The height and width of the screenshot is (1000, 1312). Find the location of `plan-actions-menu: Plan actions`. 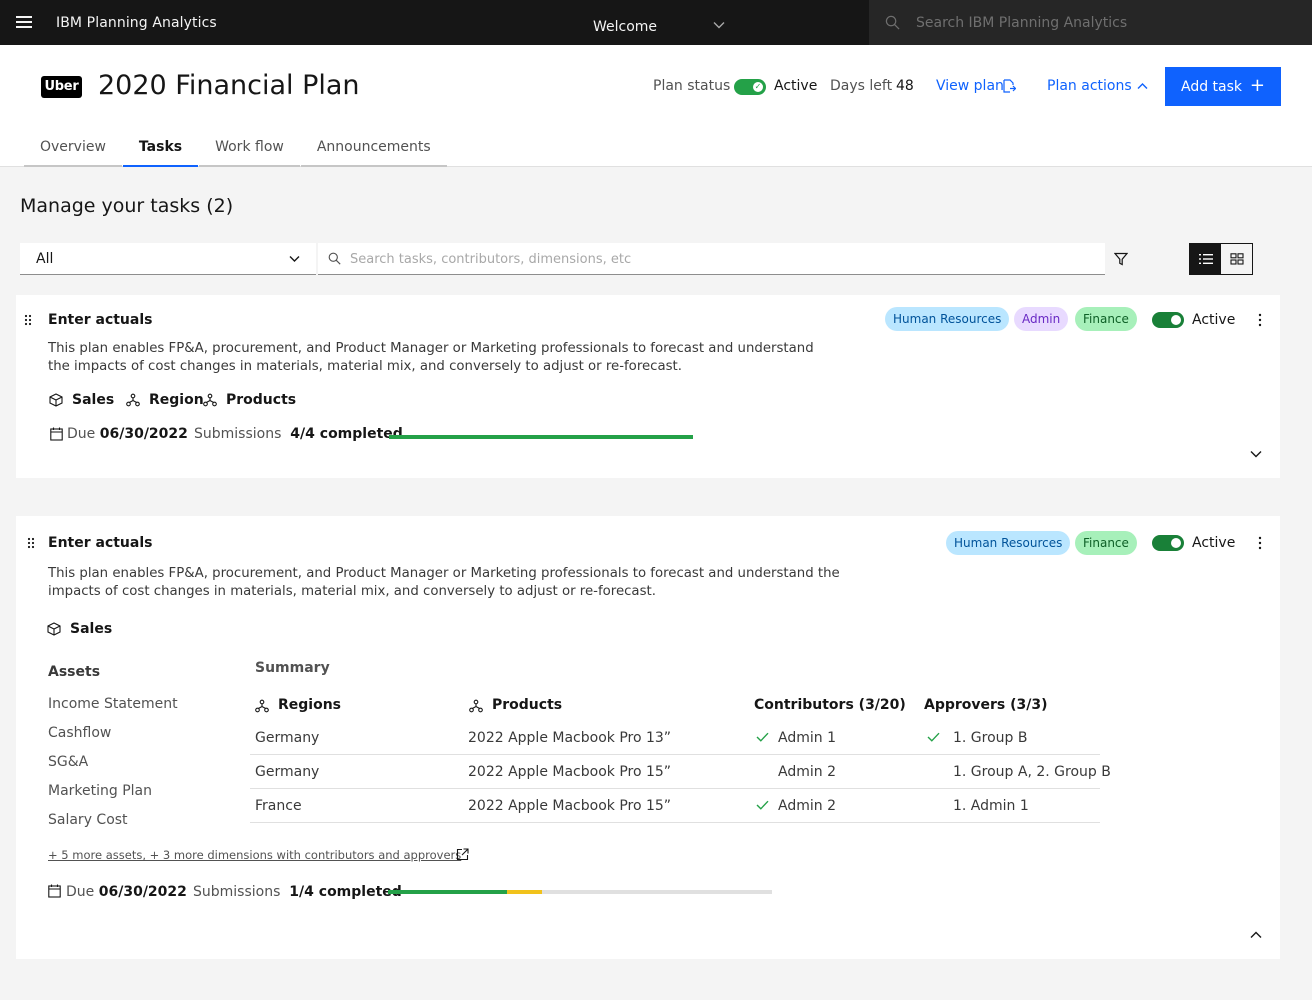

plan-actions-menu: Plan actions is located at coordinates (1089, 86).